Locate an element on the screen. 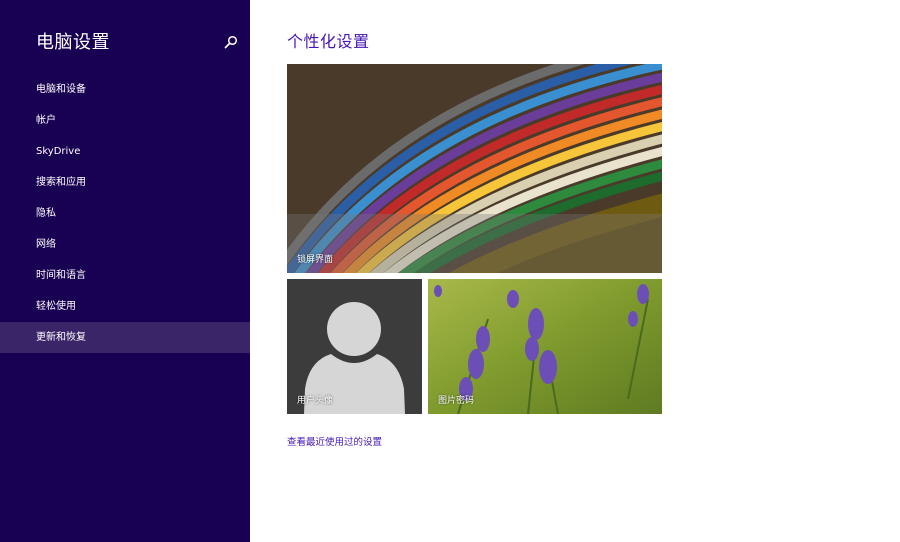 Image resolution: width=900 pixels, height=542 pixels. picture-password-tile: 图片密码 is located at coordinates (545, 346).